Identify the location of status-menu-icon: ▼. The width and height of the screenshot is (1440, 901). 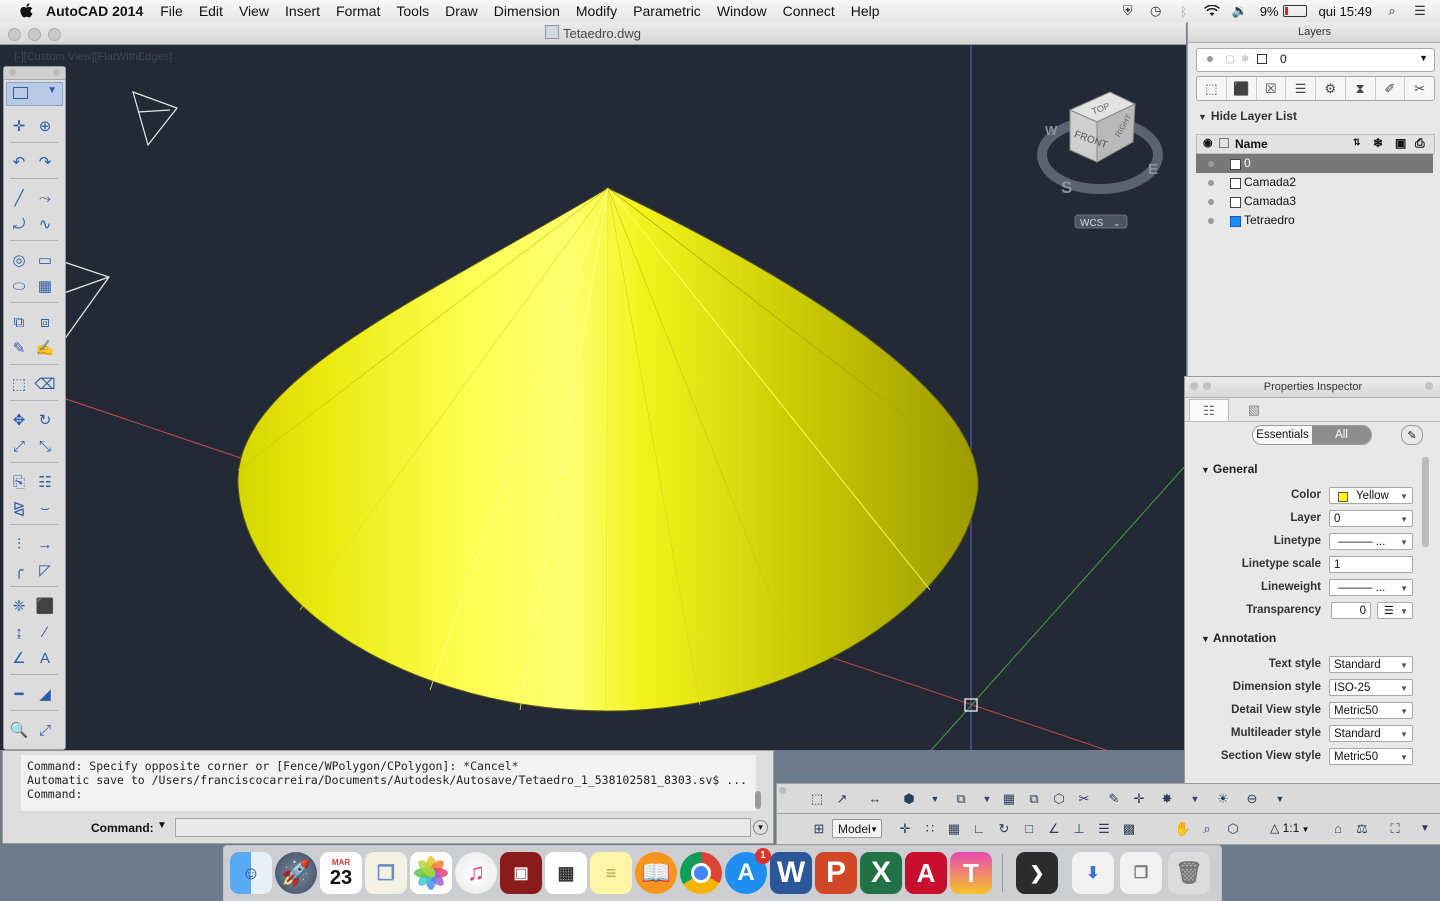
(1425, 828).